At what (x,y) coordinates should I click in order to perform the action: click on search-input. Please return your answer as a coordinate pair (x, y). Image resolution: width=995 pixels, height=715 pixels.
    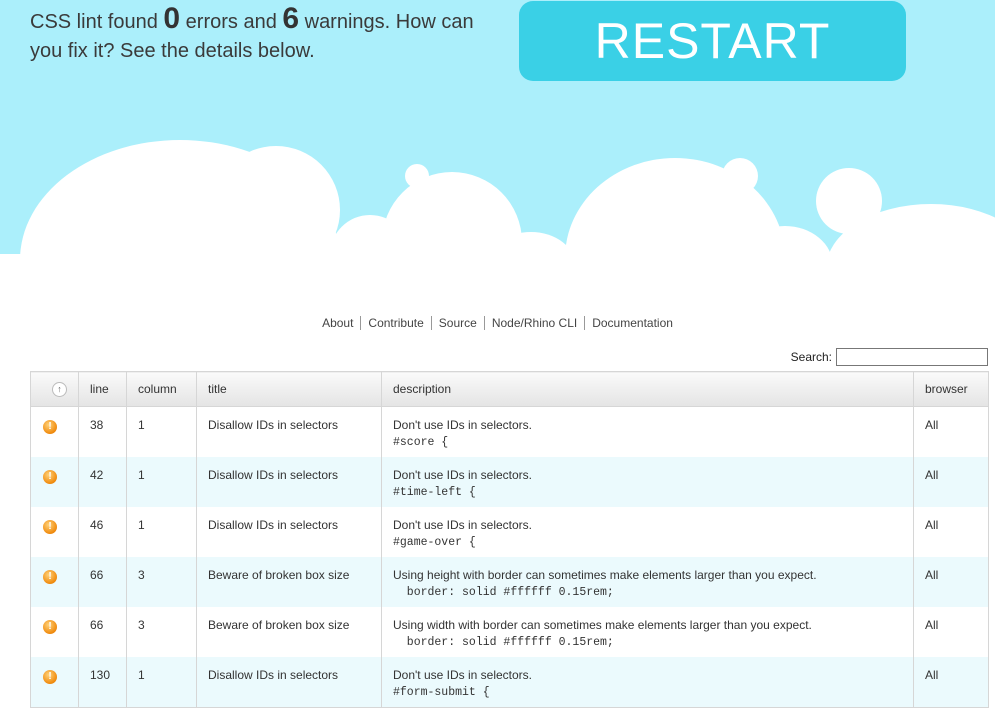
    Looking at the image, I should click on (912, 357).